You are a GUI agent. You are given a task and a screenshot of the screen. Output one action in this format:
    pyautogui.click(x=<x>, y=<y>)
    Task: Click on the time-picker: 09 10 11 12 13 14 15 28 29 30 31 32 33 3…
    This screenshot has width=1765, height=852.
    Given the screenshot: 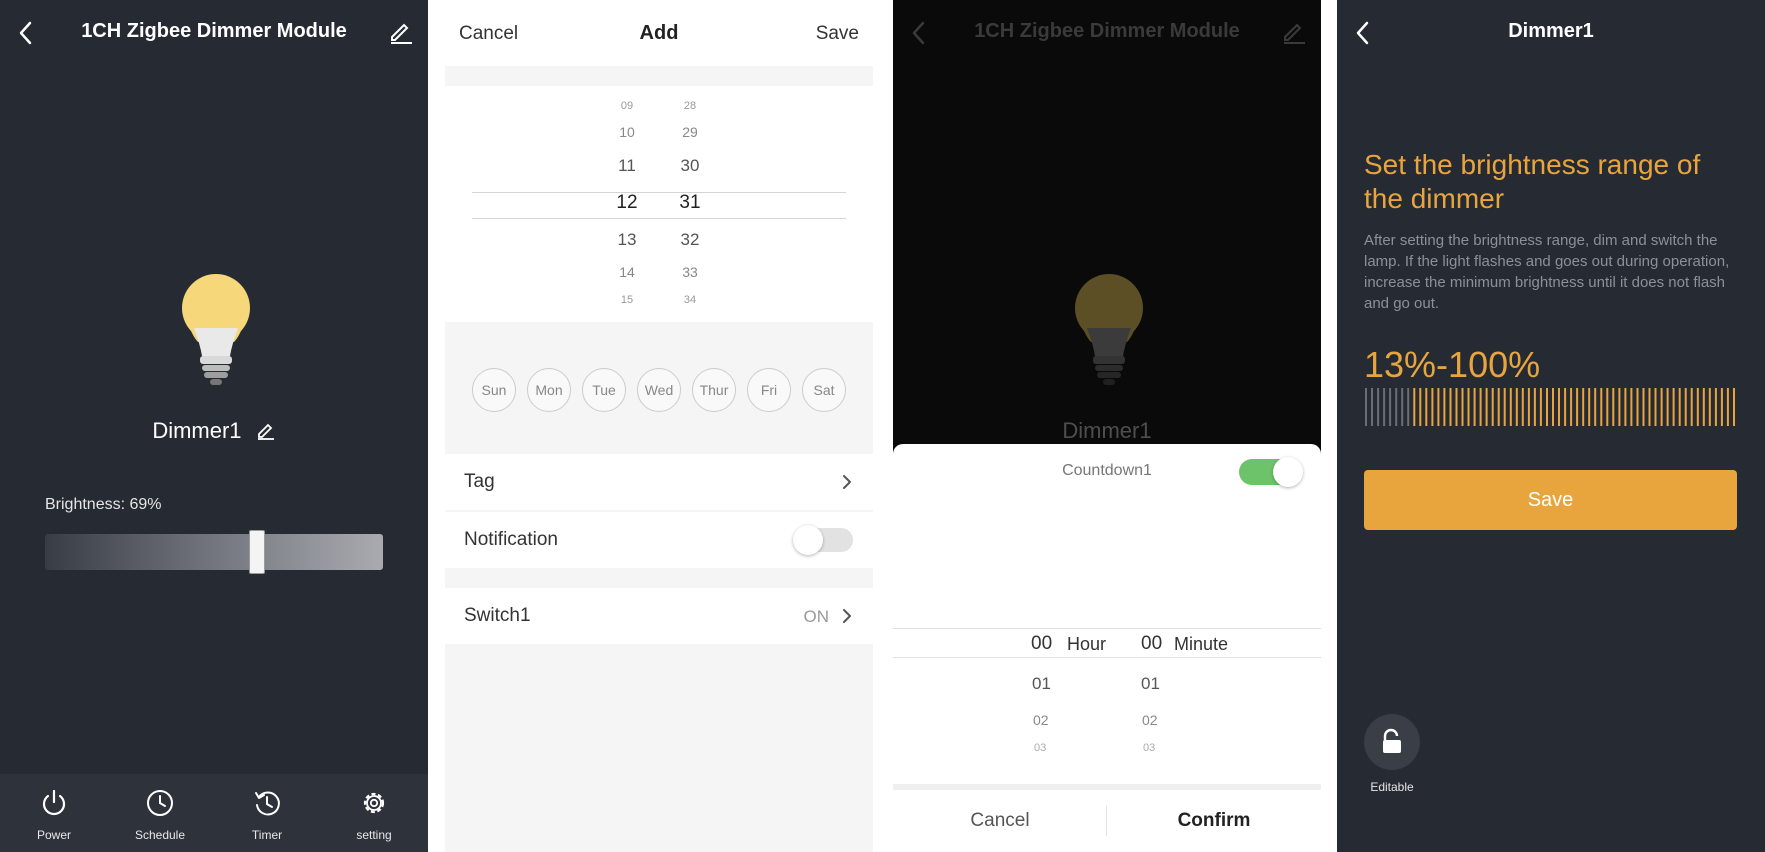 What is the action you would take?
    pyautogui.click(x=659, y=204)
    